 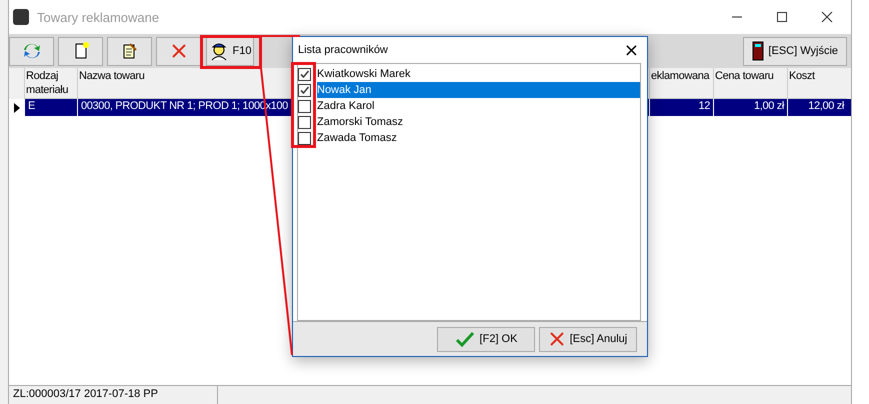 What do you see at coordinates (817, 107) in the screenshot?
I see `table-cell: 12,00 zł` at bounding box center [817, 107].